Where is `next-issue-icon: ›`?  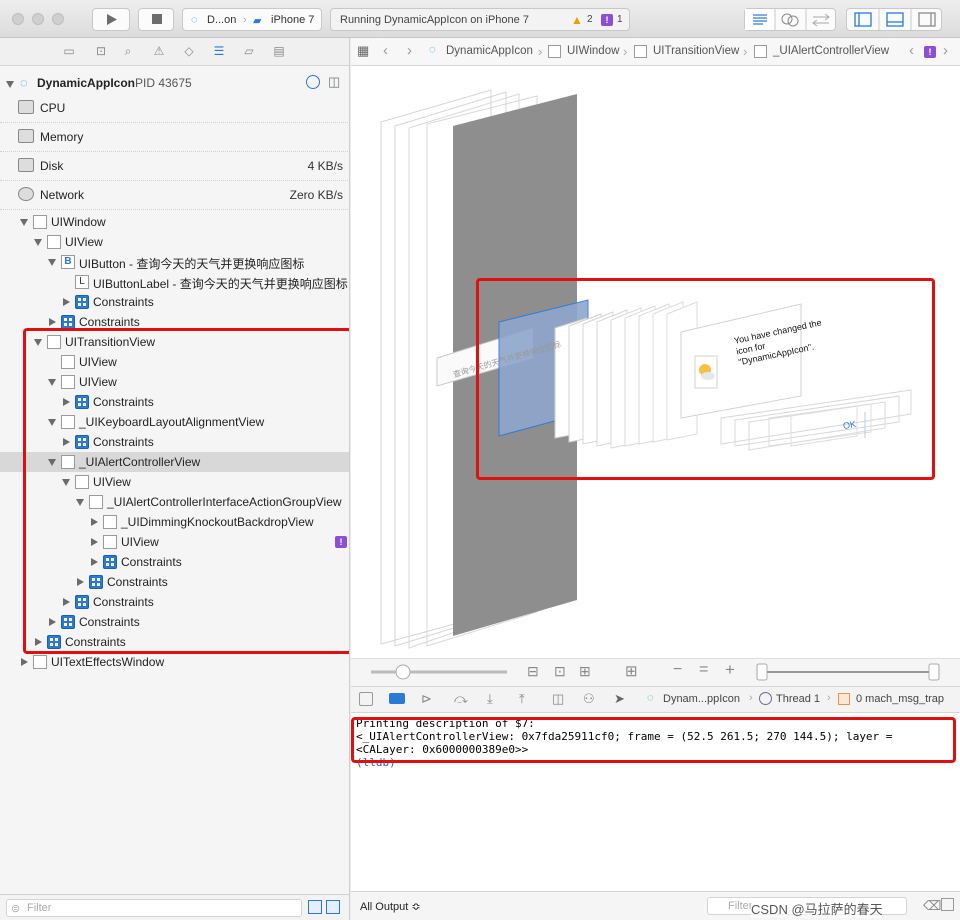 next-issue-icon: › is located at coordinates (945, 50).